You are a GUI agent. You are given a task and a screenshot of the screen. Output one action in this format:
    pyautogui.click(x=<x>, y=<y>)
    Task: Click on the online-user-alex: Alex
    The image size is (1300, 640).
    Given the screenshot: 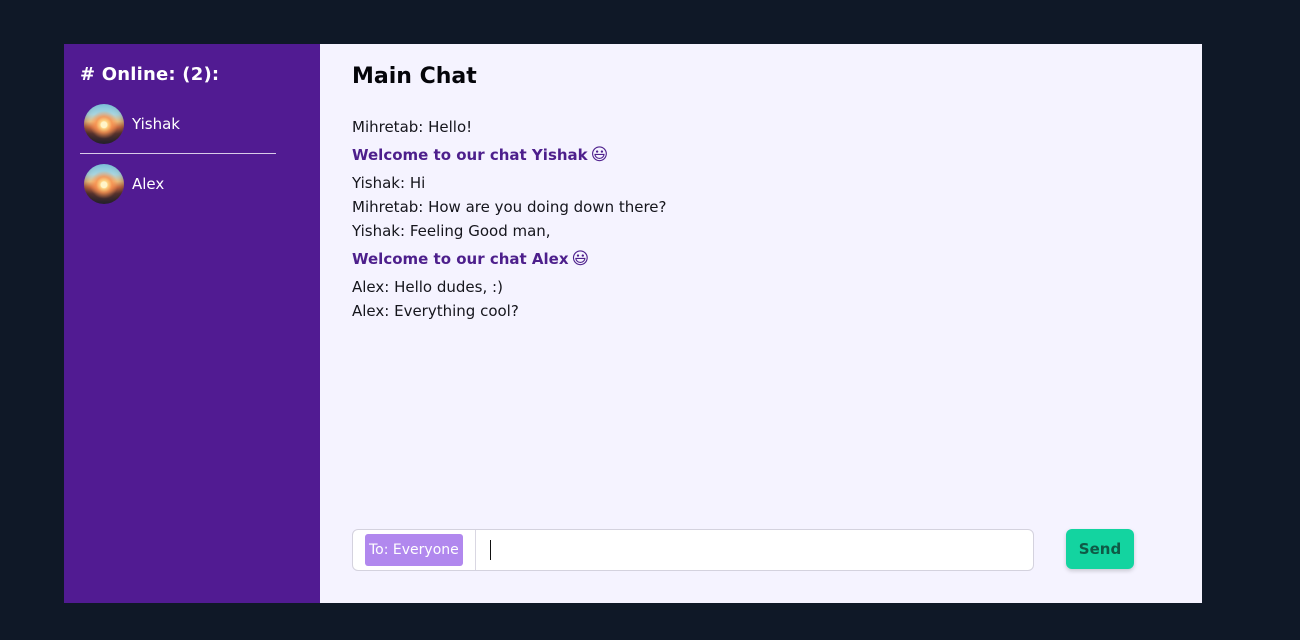 What is the action you would take?
    pyautogui.click(x=178, y=181)
    